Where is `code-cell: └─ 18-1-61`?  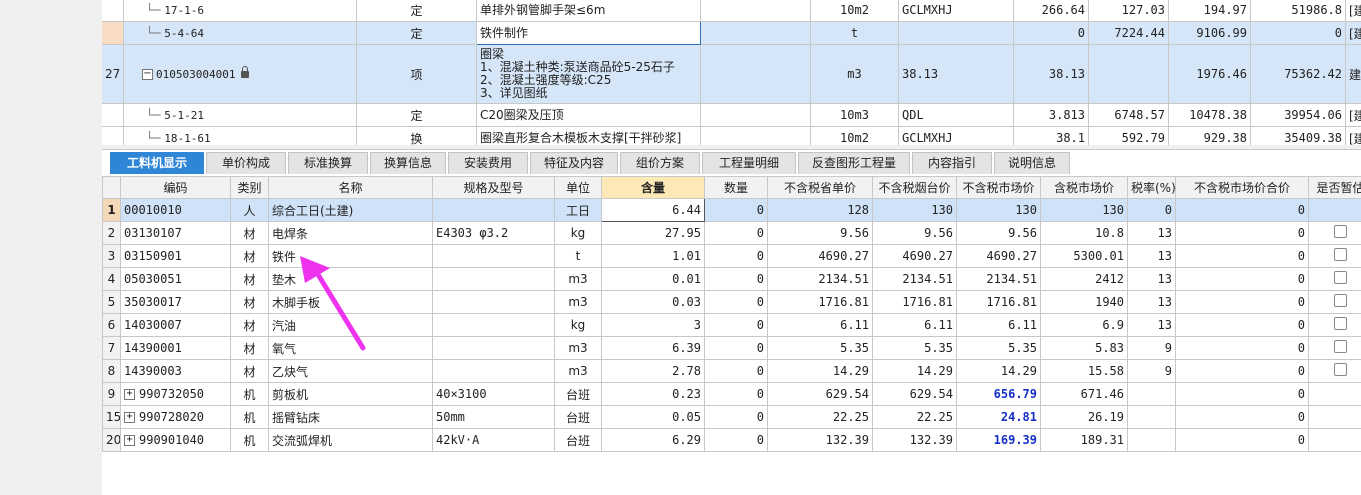 code-cell: └─ 18-1-61 is located at coordinates (240, 135).